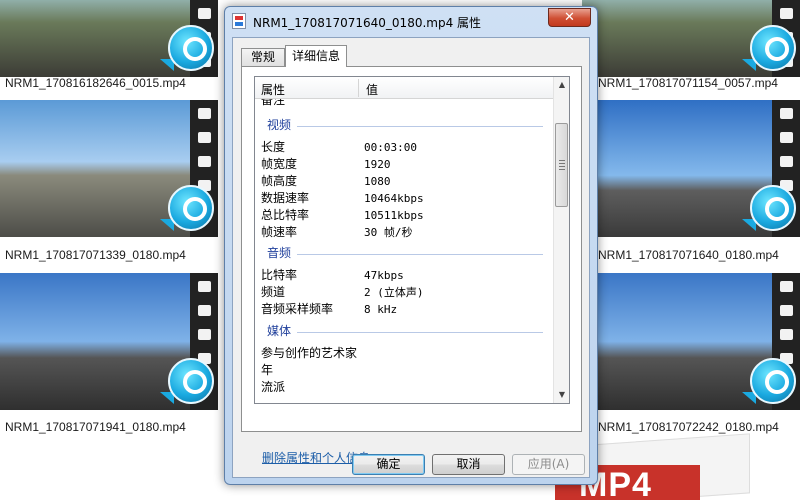 This screenshot has width=800, height=500. I want to click on list-item: 频道 2 (立体声), so click(405, 292).